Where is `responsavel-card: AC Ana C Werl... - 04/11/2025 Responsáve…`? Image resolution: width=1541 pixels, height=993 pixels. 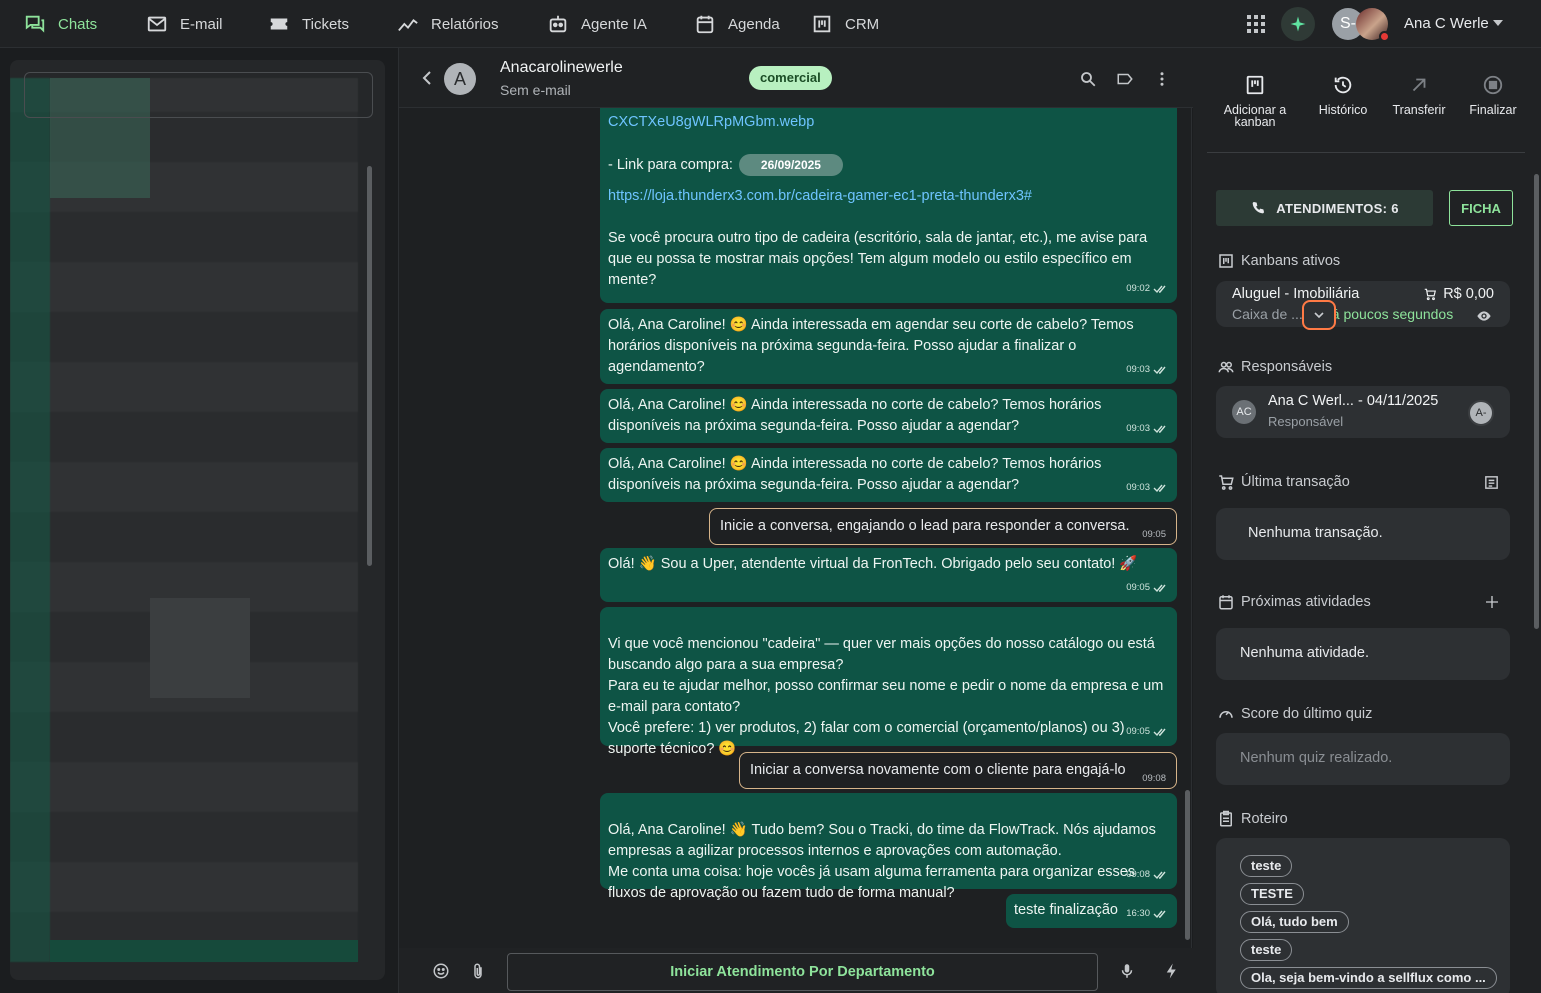 responsavel-card: AC Ana C Werl... - 04/11/2025 Responsáve… is located at coordinates (1363, 412).